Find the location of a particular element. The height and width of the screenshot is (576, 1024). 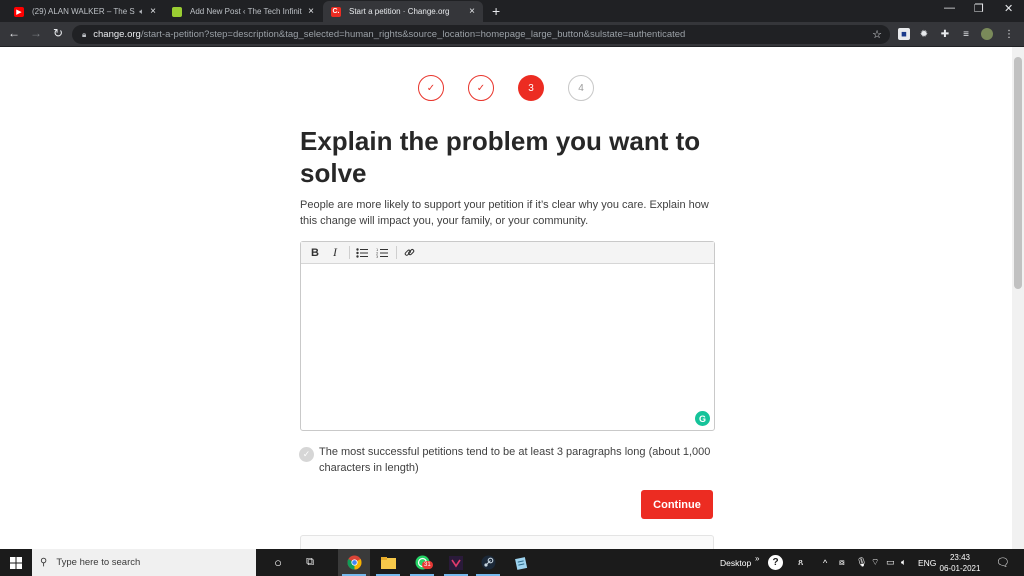

reload-icon: ↻ is located at coordinates (58, 33).